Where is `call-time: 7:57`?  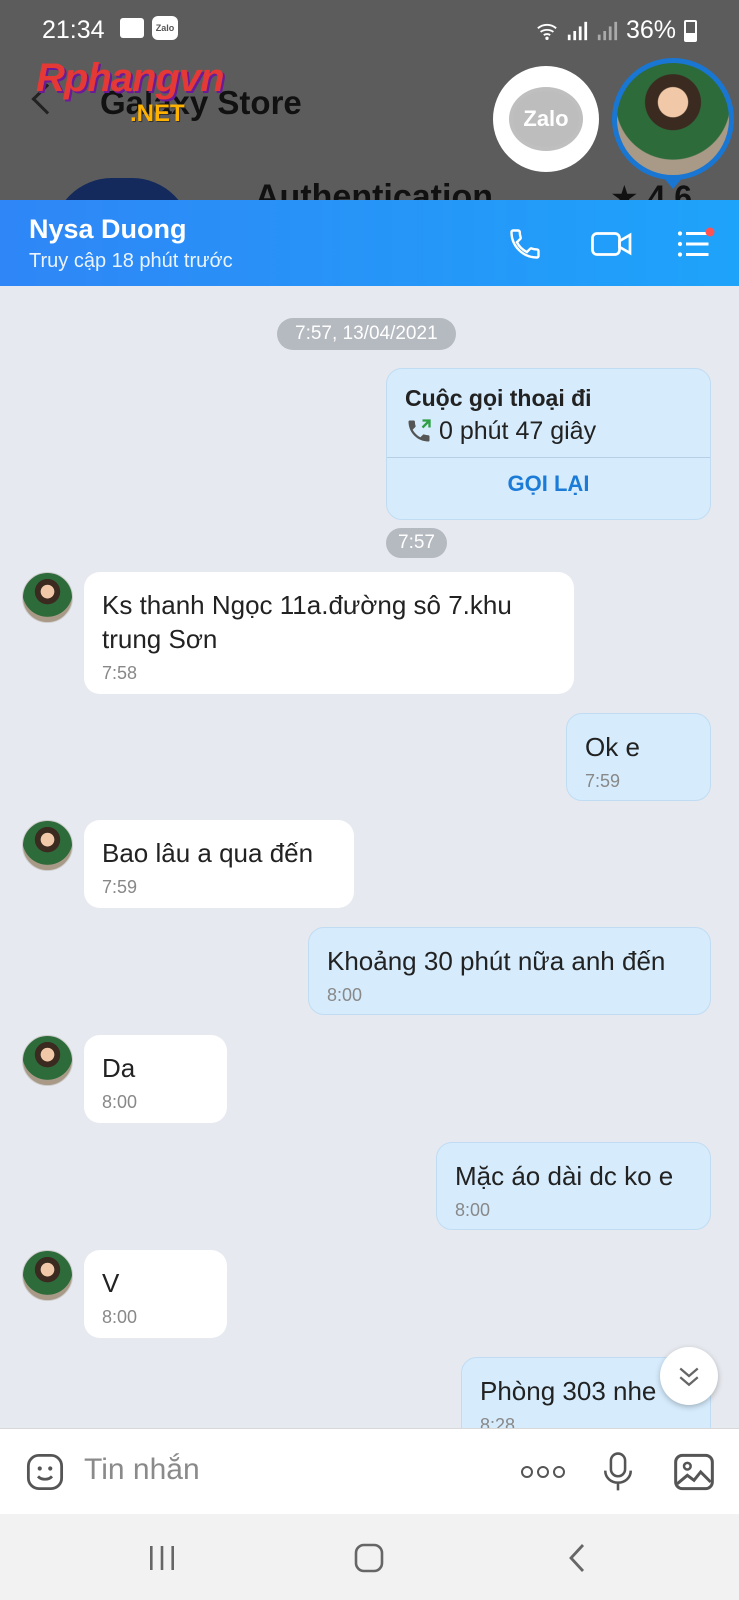 call-time: 7:57 is located at coordinates (416, 543).